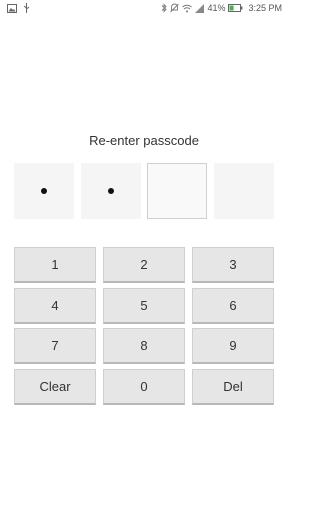 The width and height of the screenshot is (320, 512). Describe the element at coordinates (233, 265) in the screenshot. I see `key-3: 3` at that location.